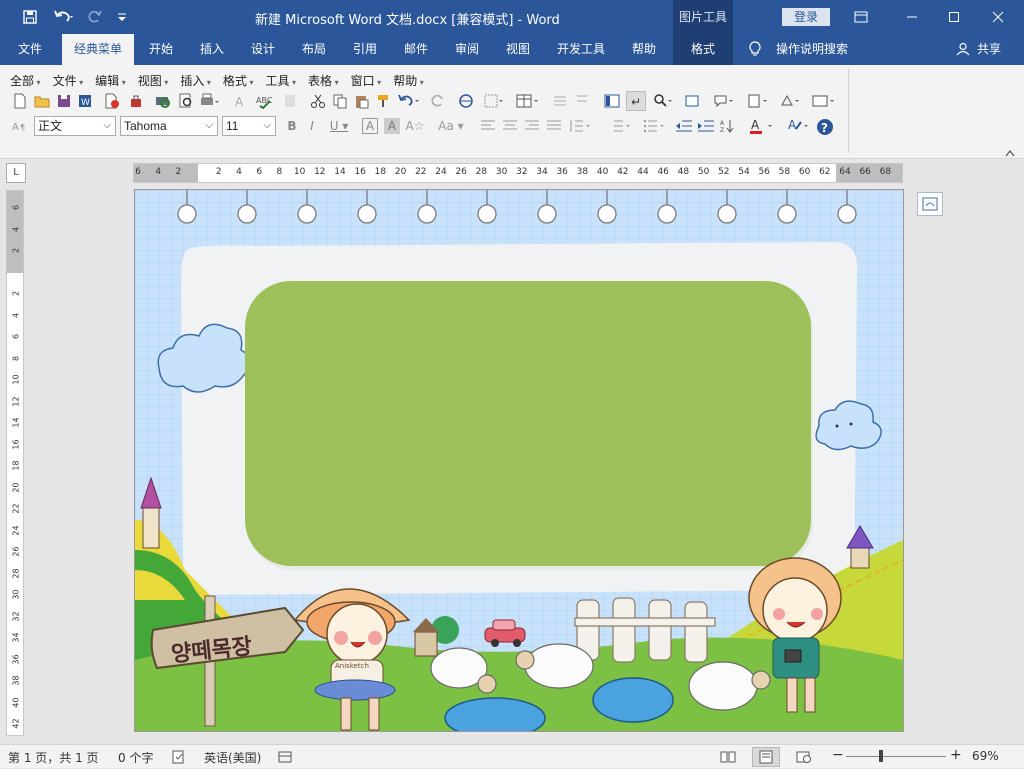 This screenshot has height=769, width=1024. I want to click on tab-insert: 插入, so click(212, 49).